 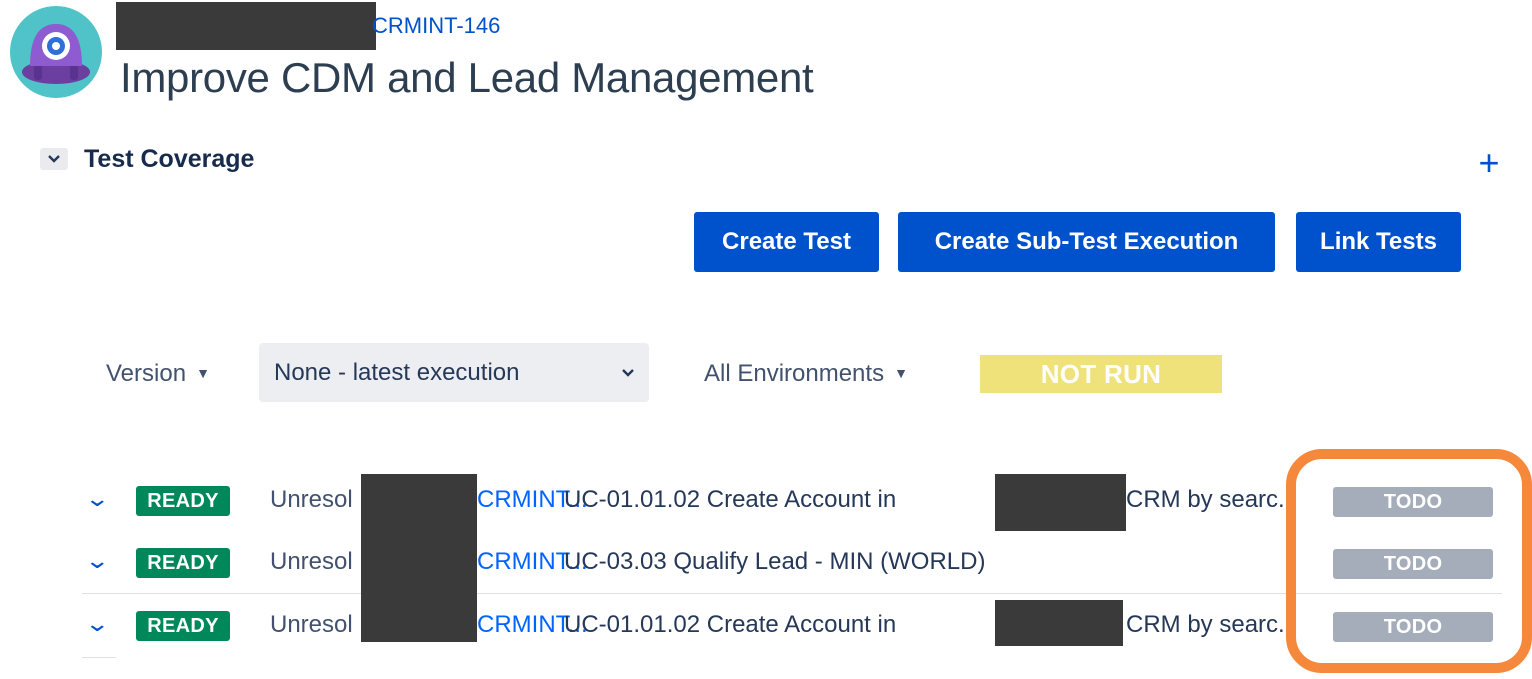 What do you see at coordinates (397, 372) in the screenshot?
I see `version-select-value: None - latest execution` at bounding box center [397, 372].